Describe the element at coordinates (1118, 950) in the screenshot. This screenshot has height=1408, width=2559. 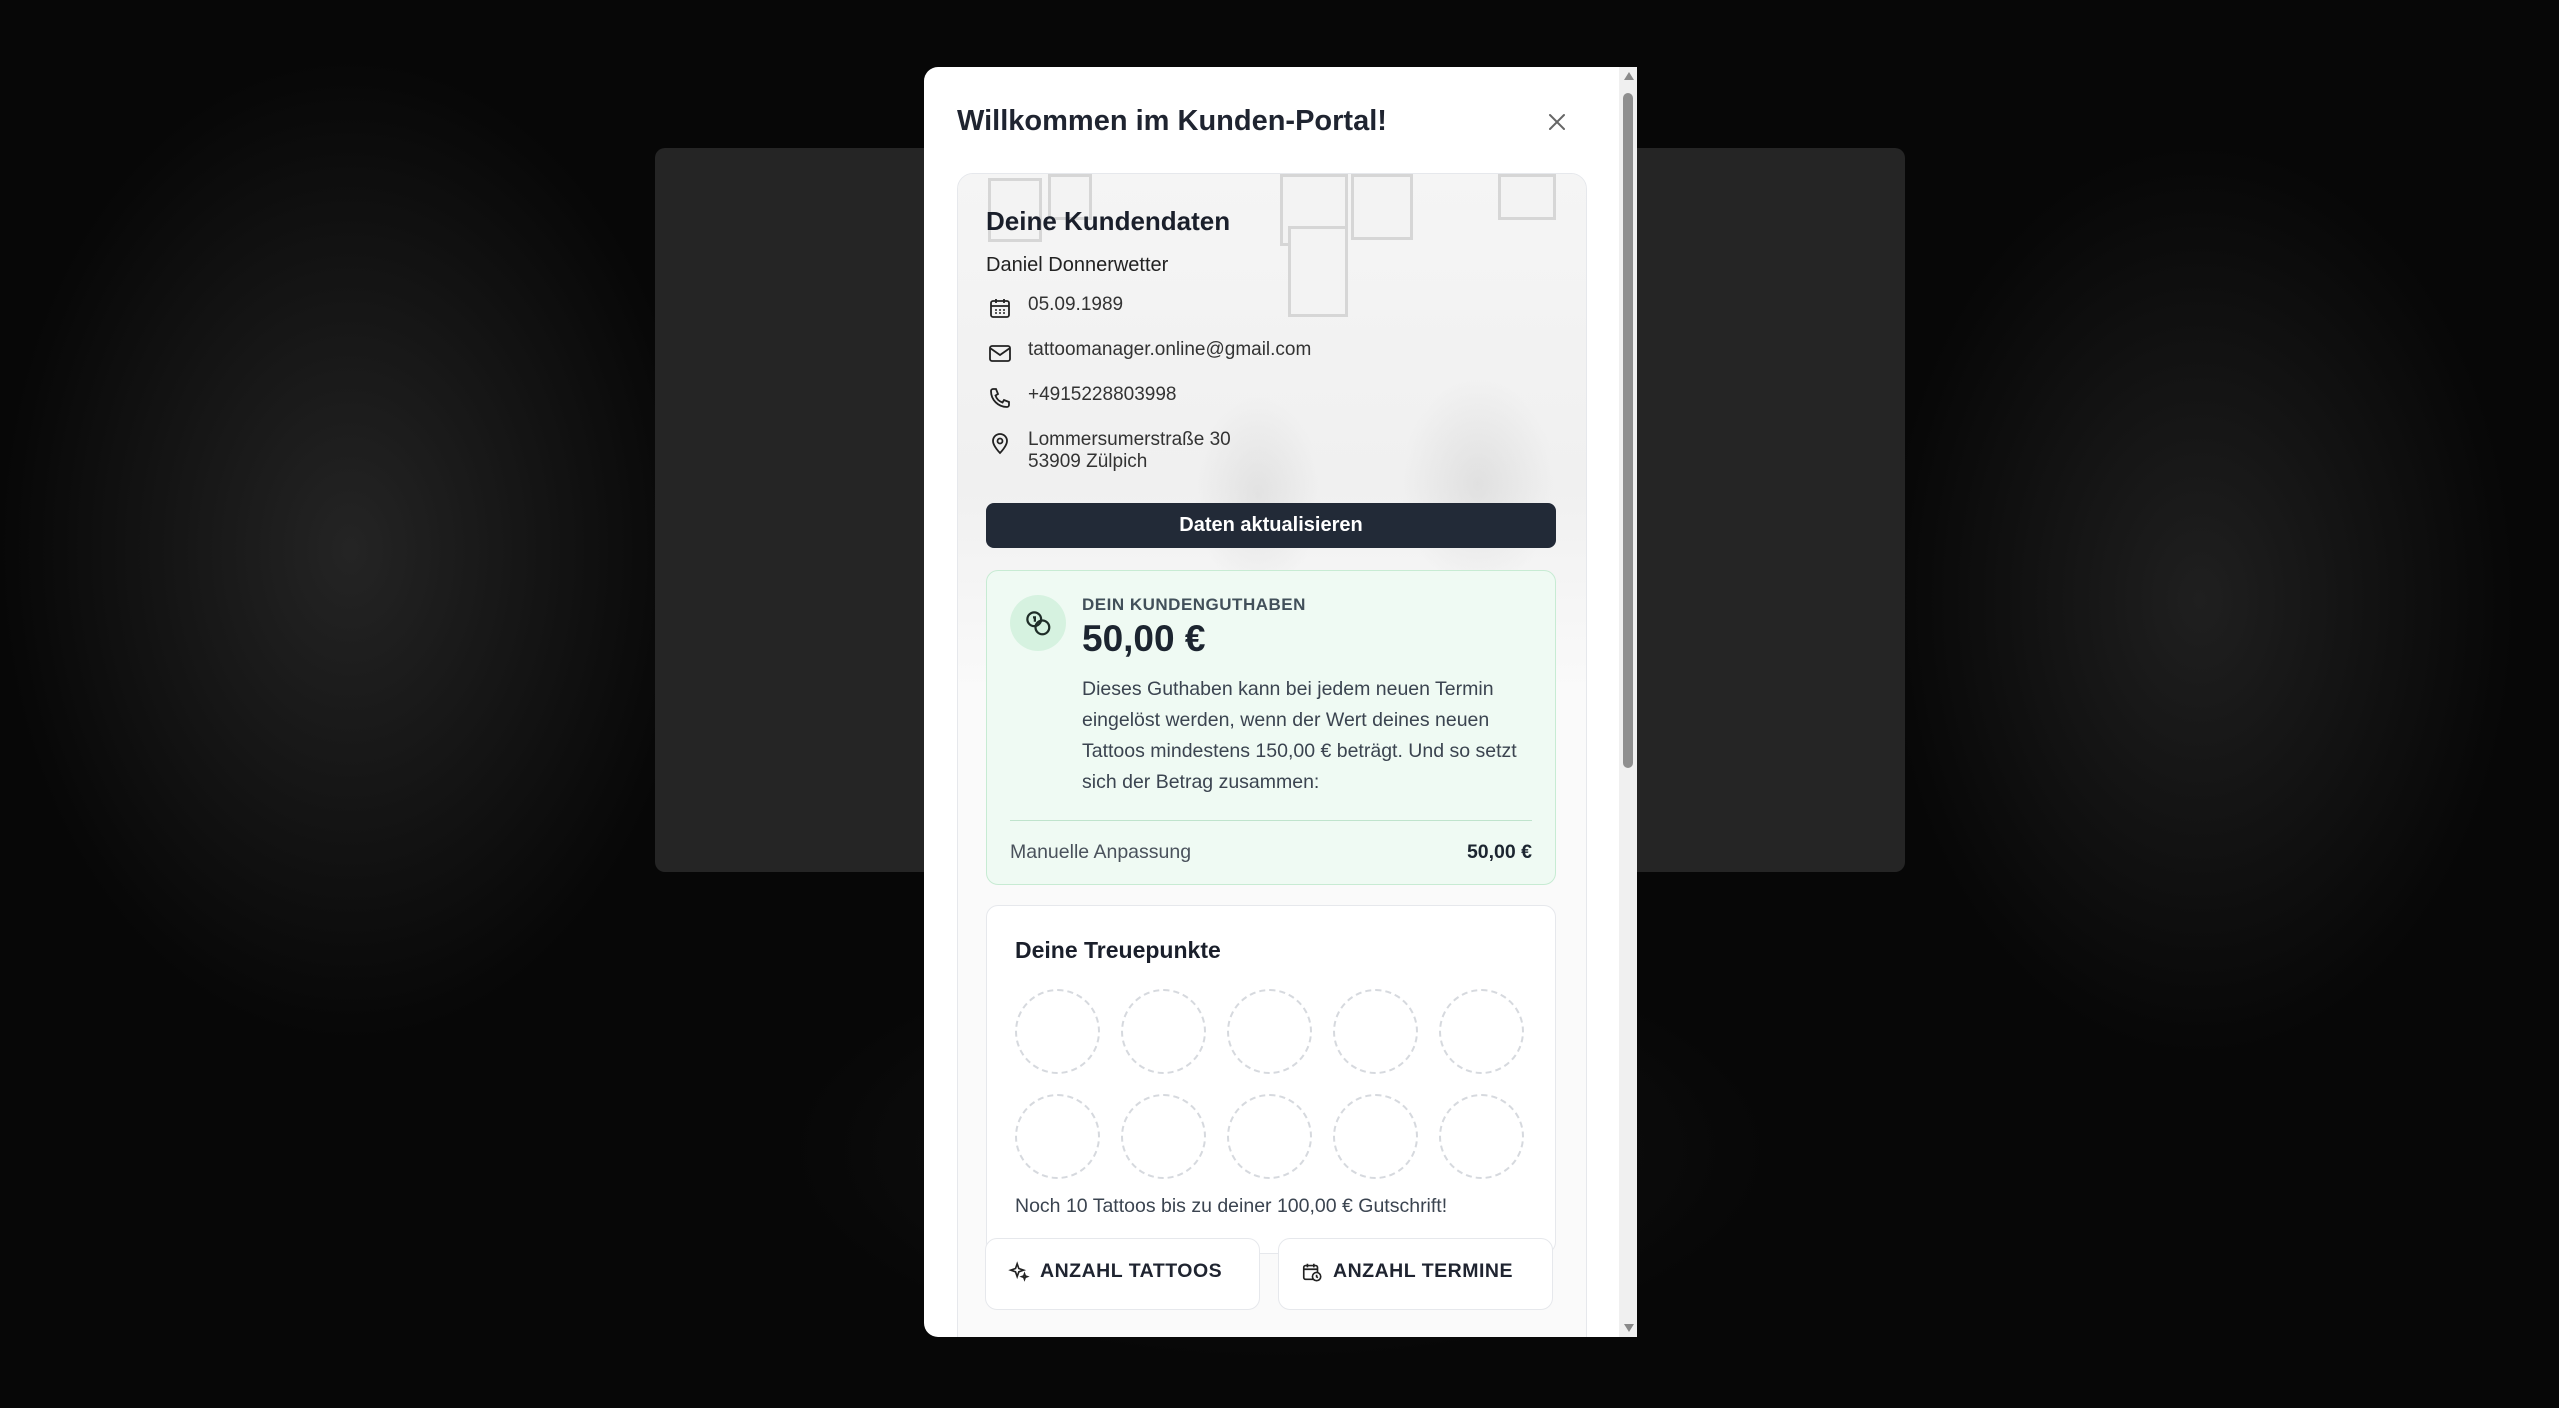
I see `loyalty-title: Deine Treuepunkte` at that location.